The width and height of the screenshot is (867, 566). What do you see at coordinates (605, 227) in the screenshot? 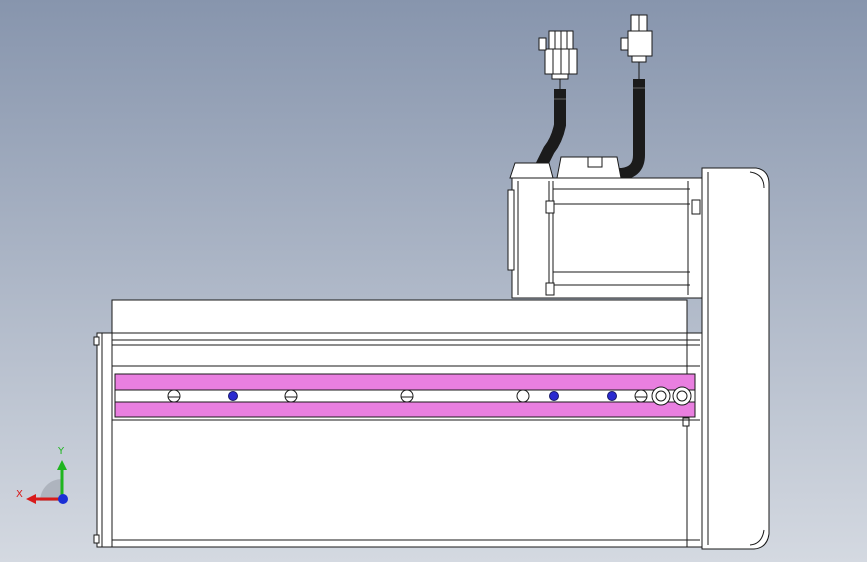
I see `servo-motor` at bounding box center [605, 227].